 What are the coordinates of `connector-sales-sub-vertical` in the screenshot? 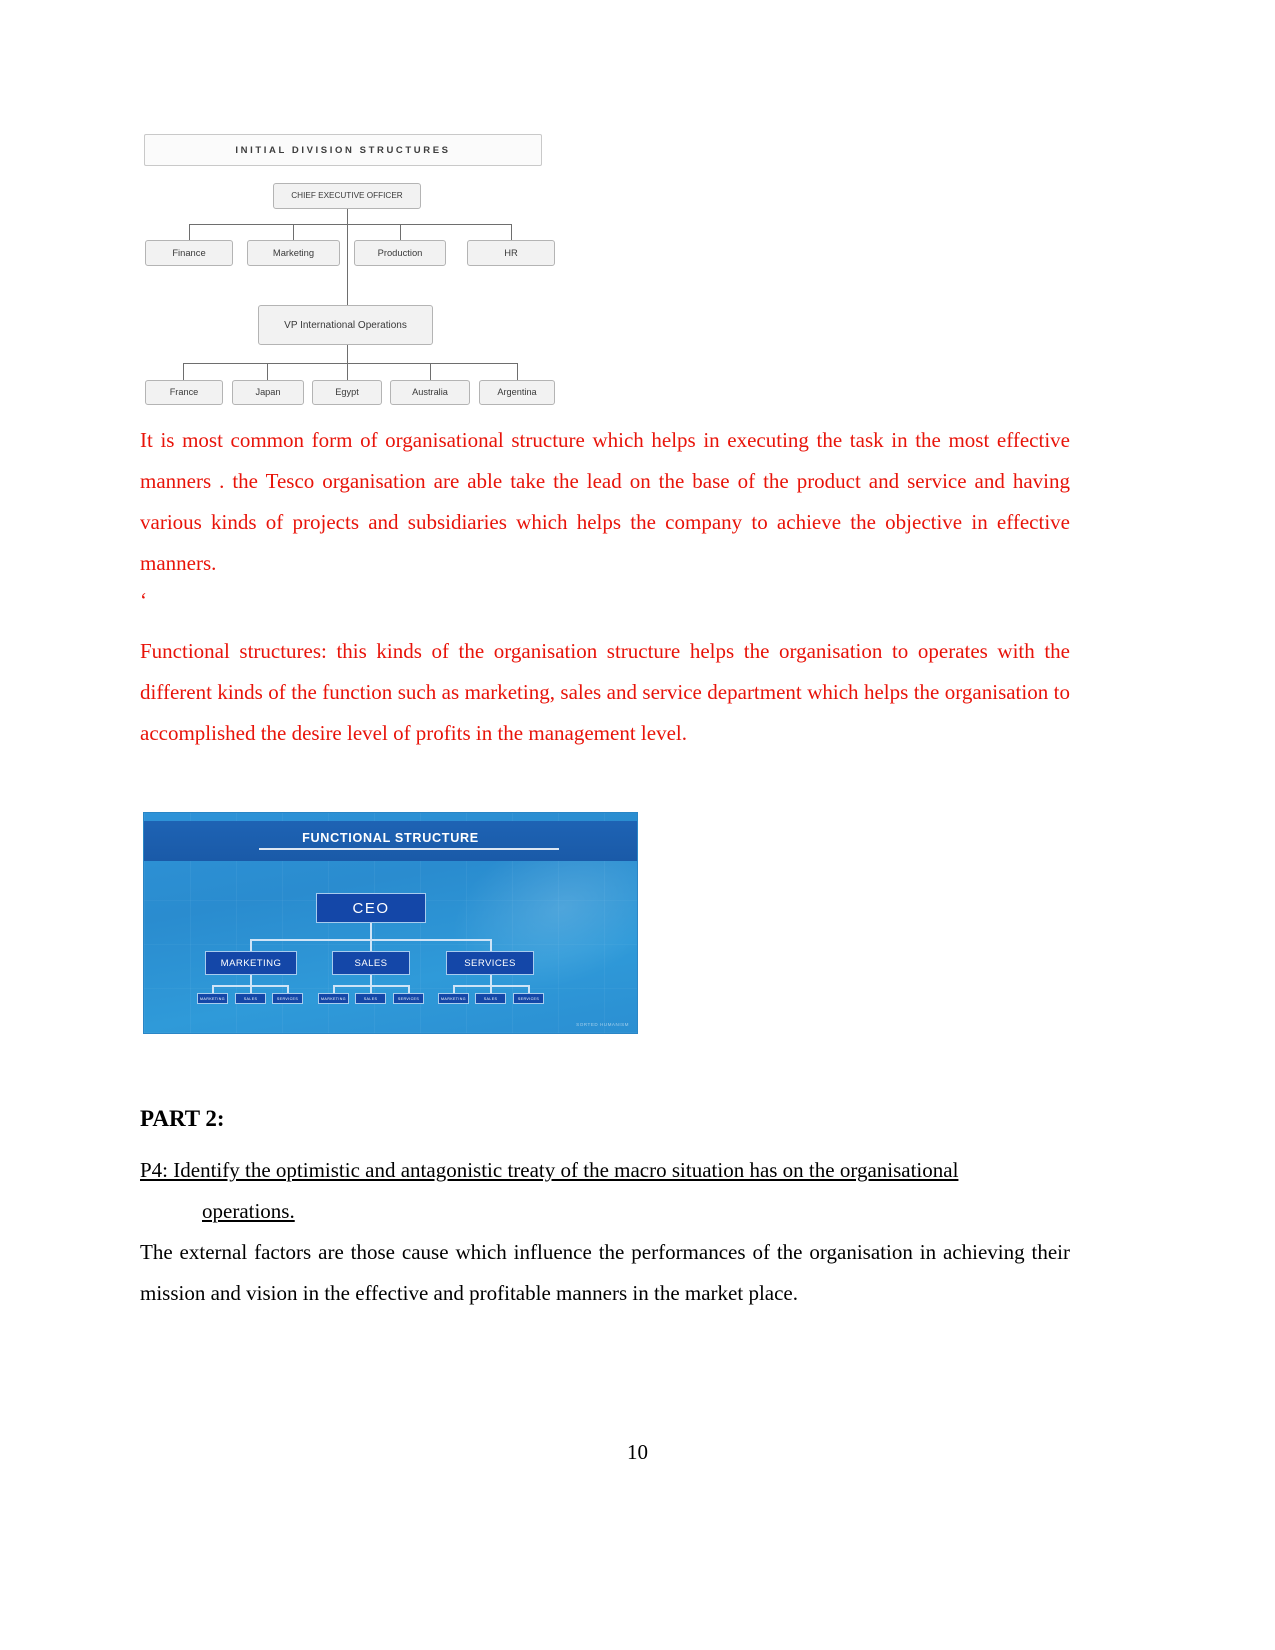 It's located at (371, 980).